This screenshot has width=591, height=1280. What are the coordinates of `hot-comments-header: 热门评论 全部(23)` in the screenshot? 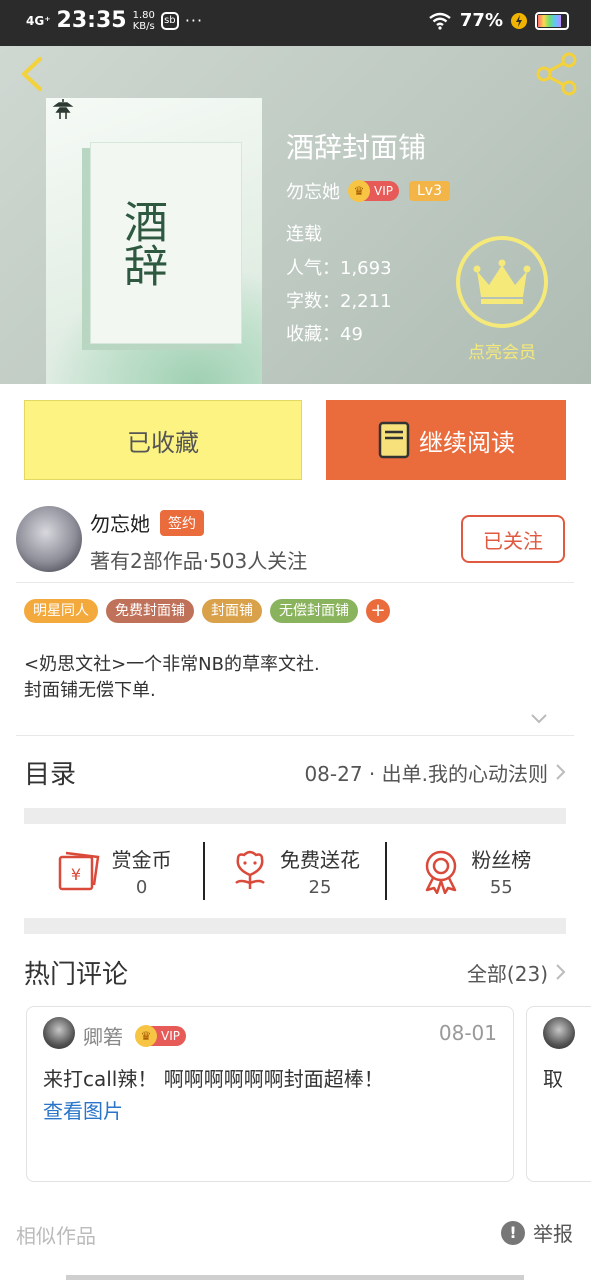 It's located at (295, 972).